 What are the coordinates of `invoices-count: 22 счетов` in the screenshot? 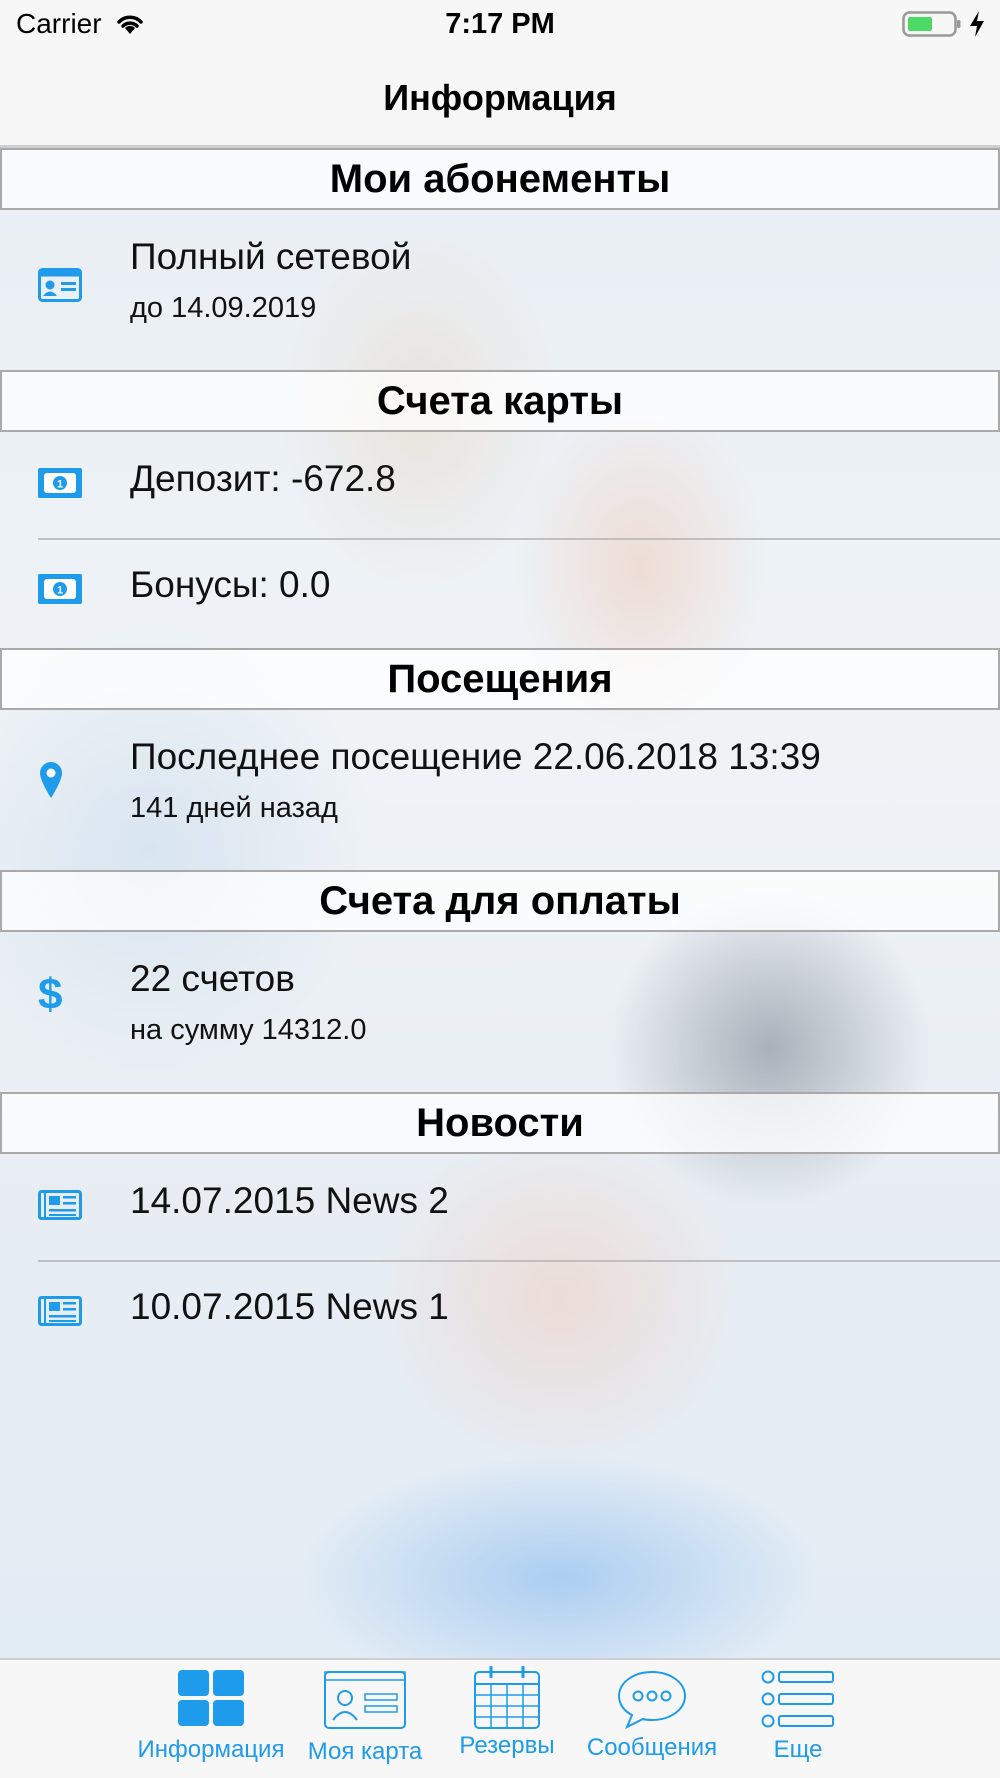 It's located at (212, 978).